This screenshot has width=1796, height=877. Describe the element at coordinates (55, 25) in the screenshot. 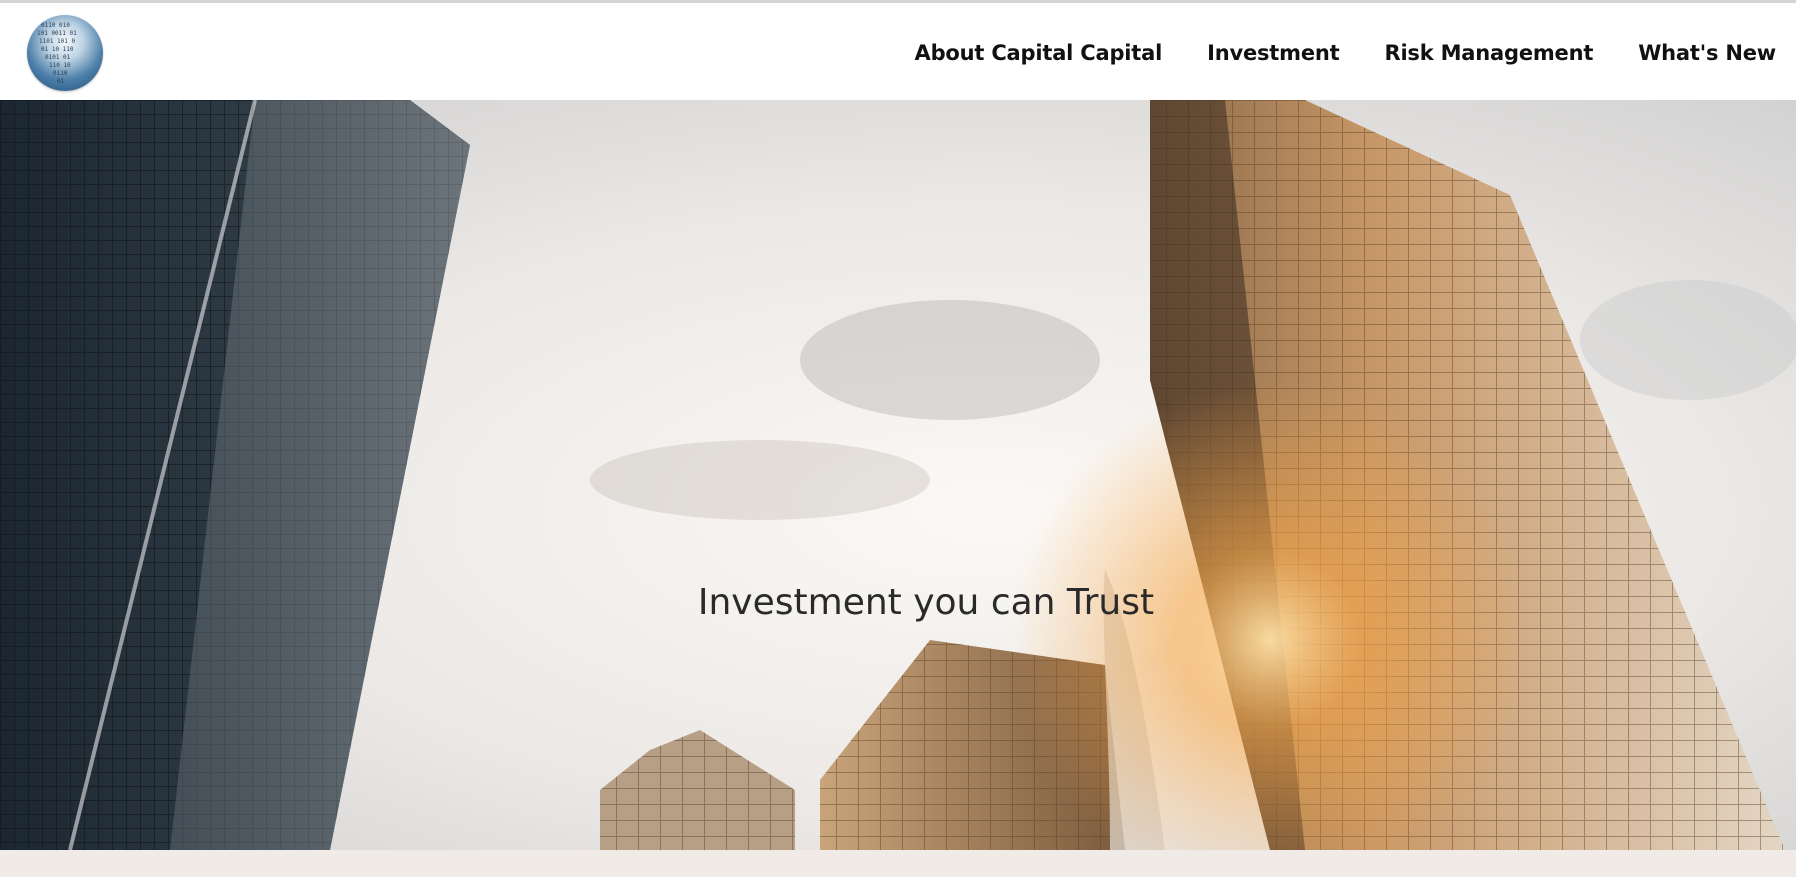

I see `svg-text: 0110 010` at that location.